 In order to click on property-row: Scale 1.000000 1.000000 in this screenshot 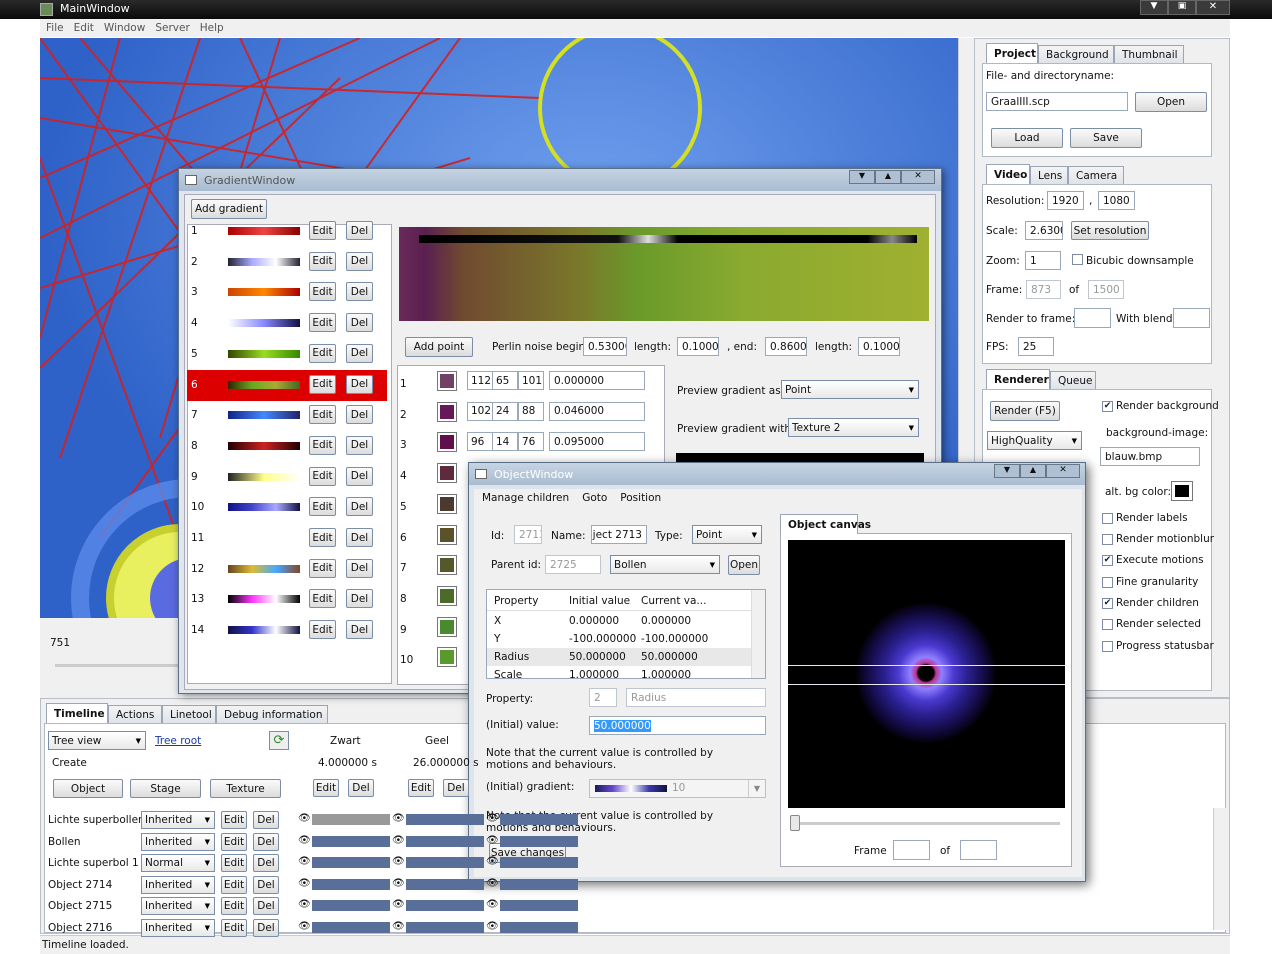, I will do `click(619, 672)`.